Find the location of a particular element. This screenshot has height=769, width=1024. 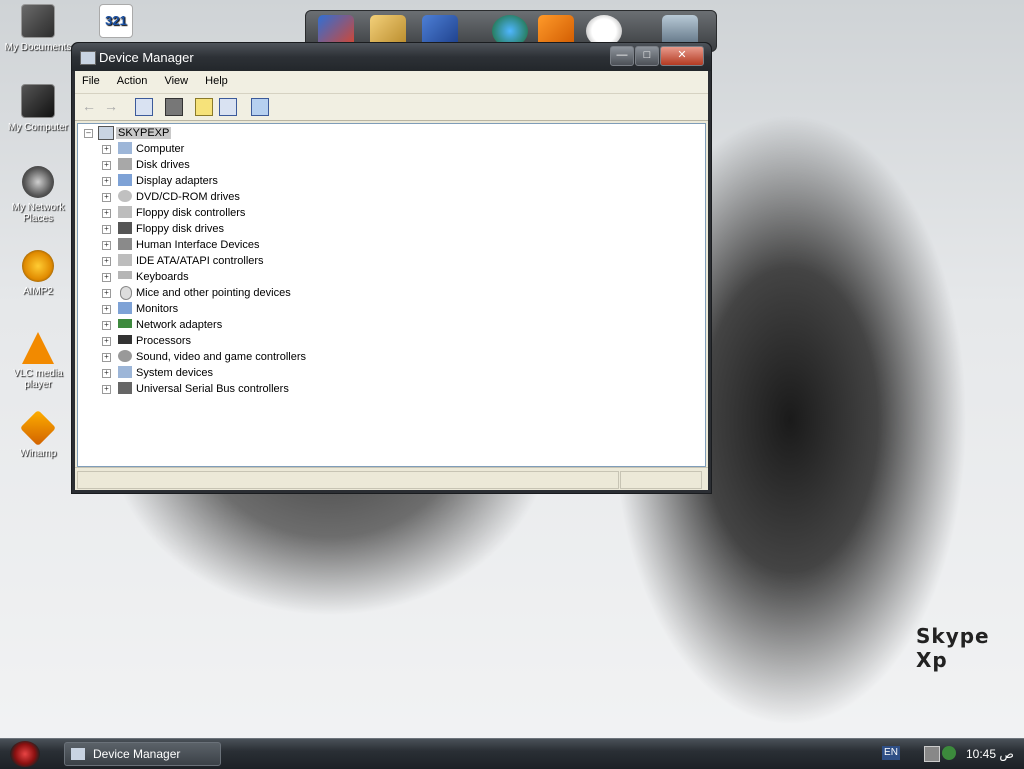

tree-item-label: DVD/CD-ROM drives is located at coordinates (188, 197).